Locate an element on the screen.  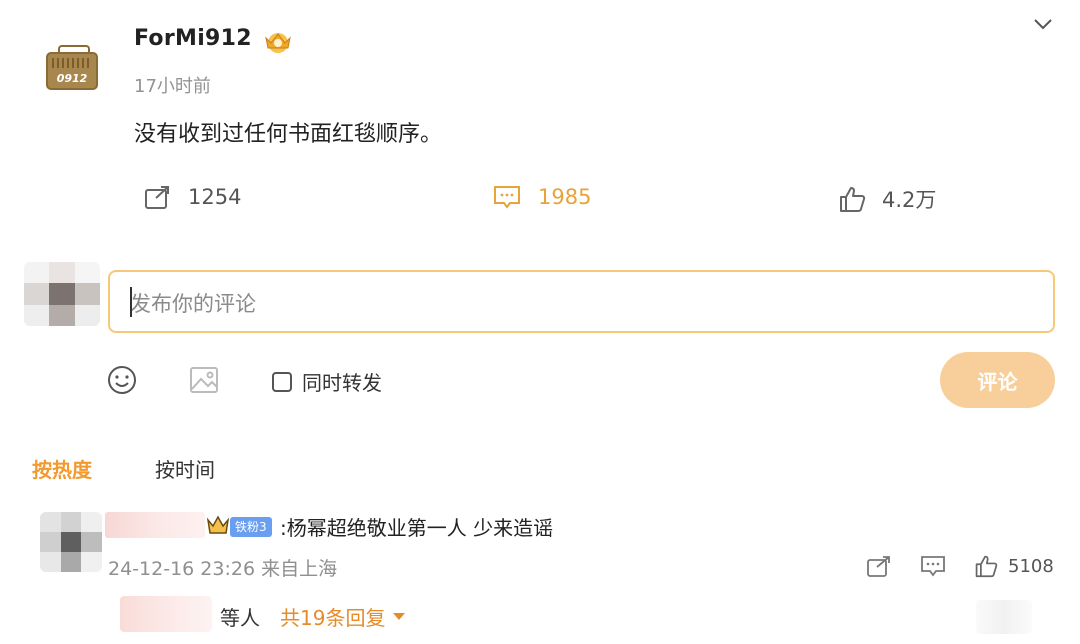
post-time: 17小时前 is located at coordinates (172, 86).